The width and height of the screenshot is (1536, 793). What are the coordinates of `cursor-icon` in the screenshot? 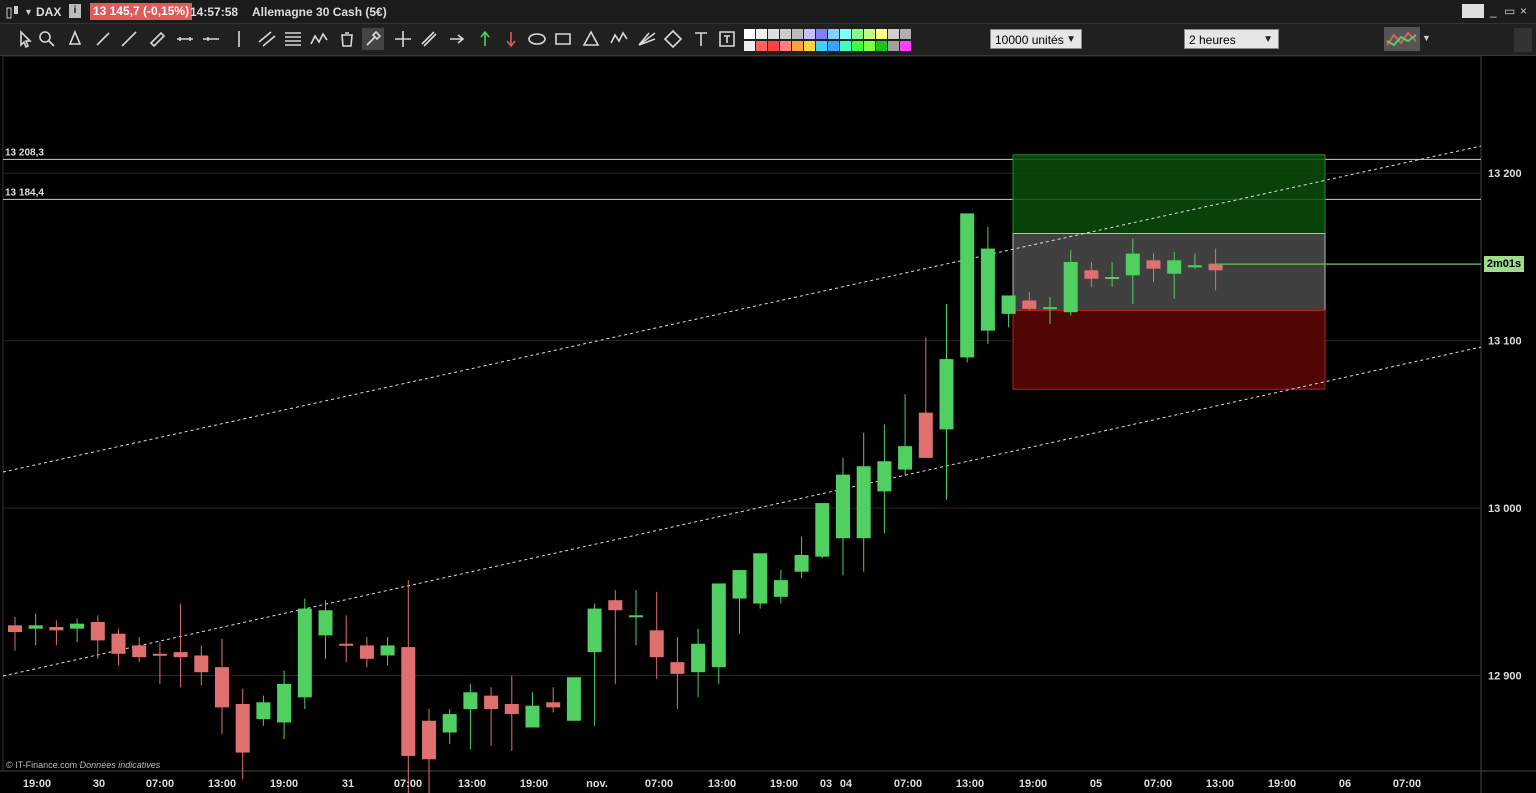 It's located at (25, 39).